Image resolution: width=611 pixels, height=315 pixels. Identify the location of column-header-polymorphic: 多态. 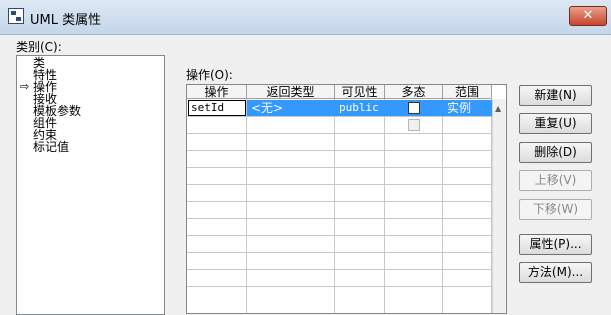
(414, 92).